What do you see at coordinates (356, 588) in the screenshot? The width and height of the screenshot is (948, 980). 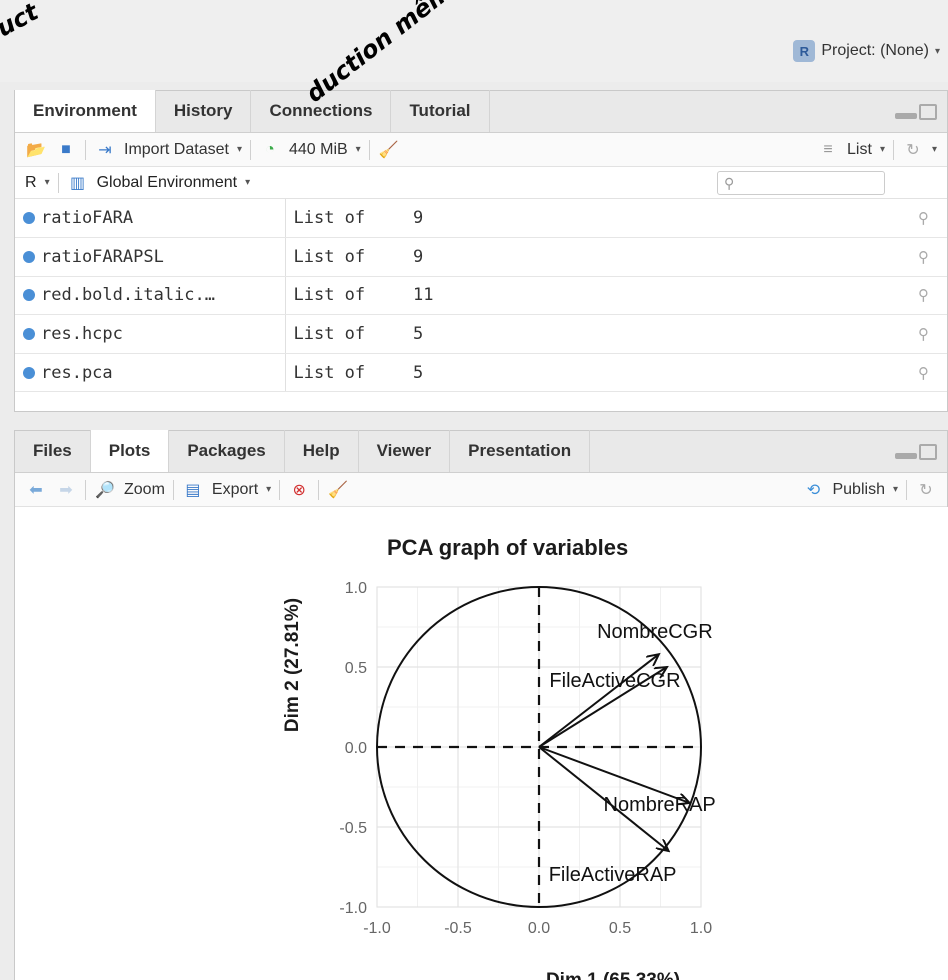 I see `y-tick-label: 1.0` at bounding box center [356, 588].